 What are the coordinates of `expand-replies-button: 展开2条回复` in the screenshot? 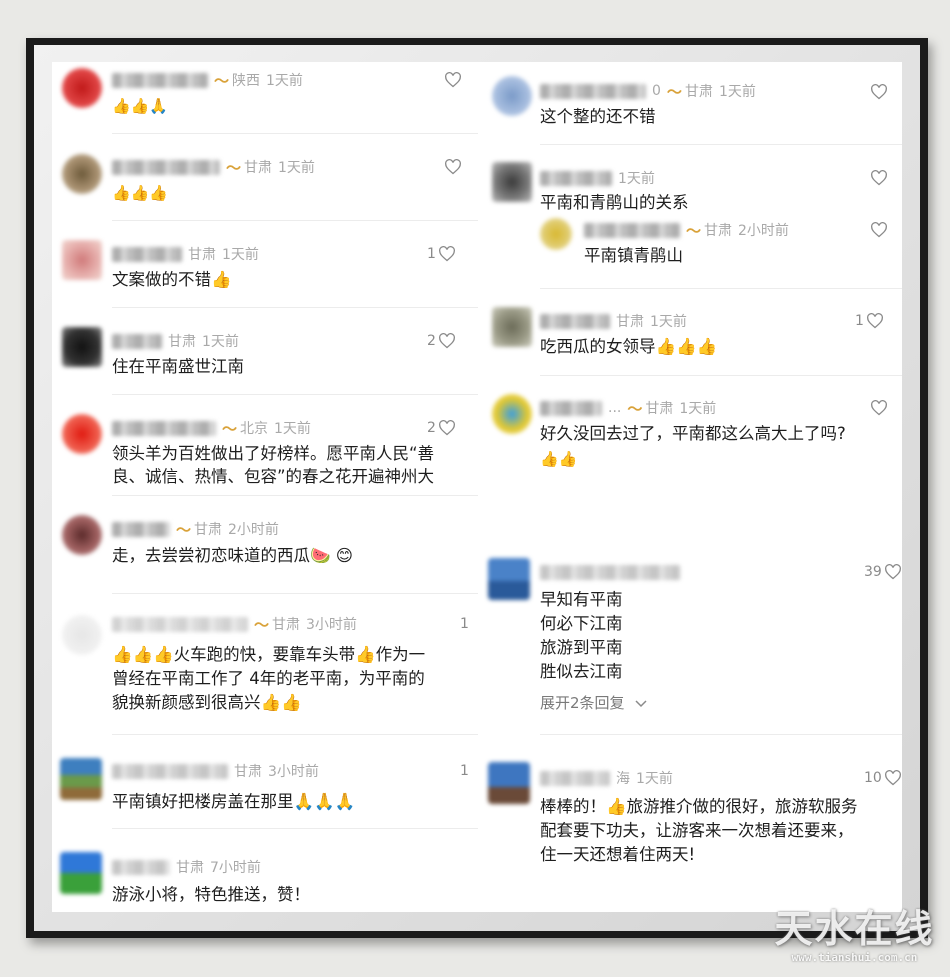 It's located at (593, 702).